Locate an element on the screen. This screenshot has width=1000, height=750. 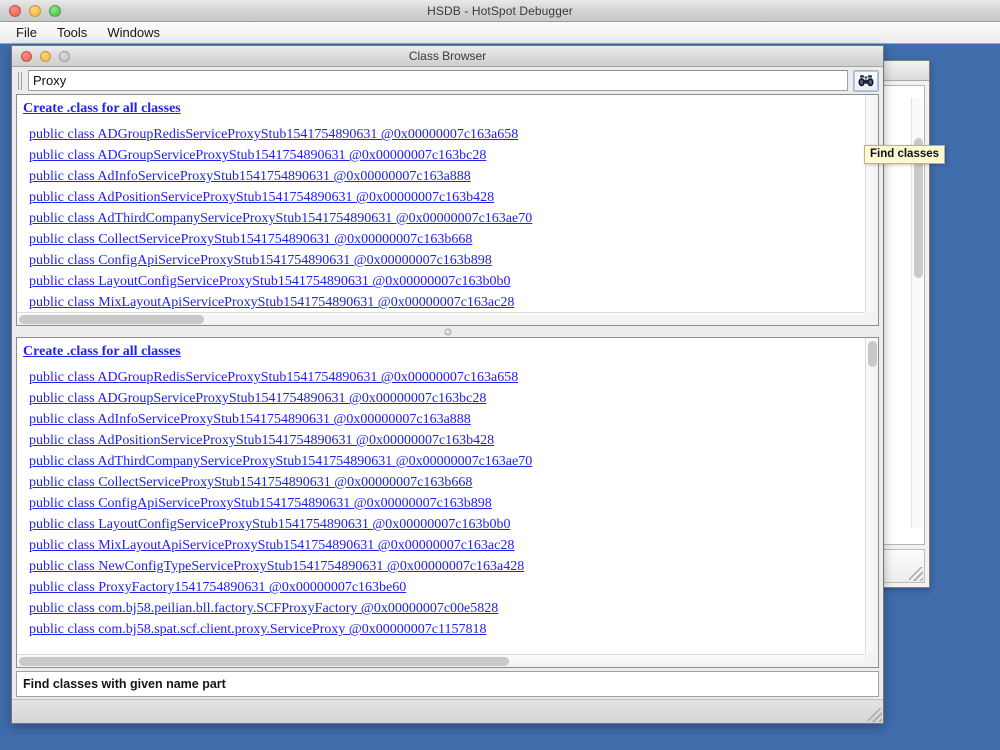
zoom-button is located at coordinates (55, 10).